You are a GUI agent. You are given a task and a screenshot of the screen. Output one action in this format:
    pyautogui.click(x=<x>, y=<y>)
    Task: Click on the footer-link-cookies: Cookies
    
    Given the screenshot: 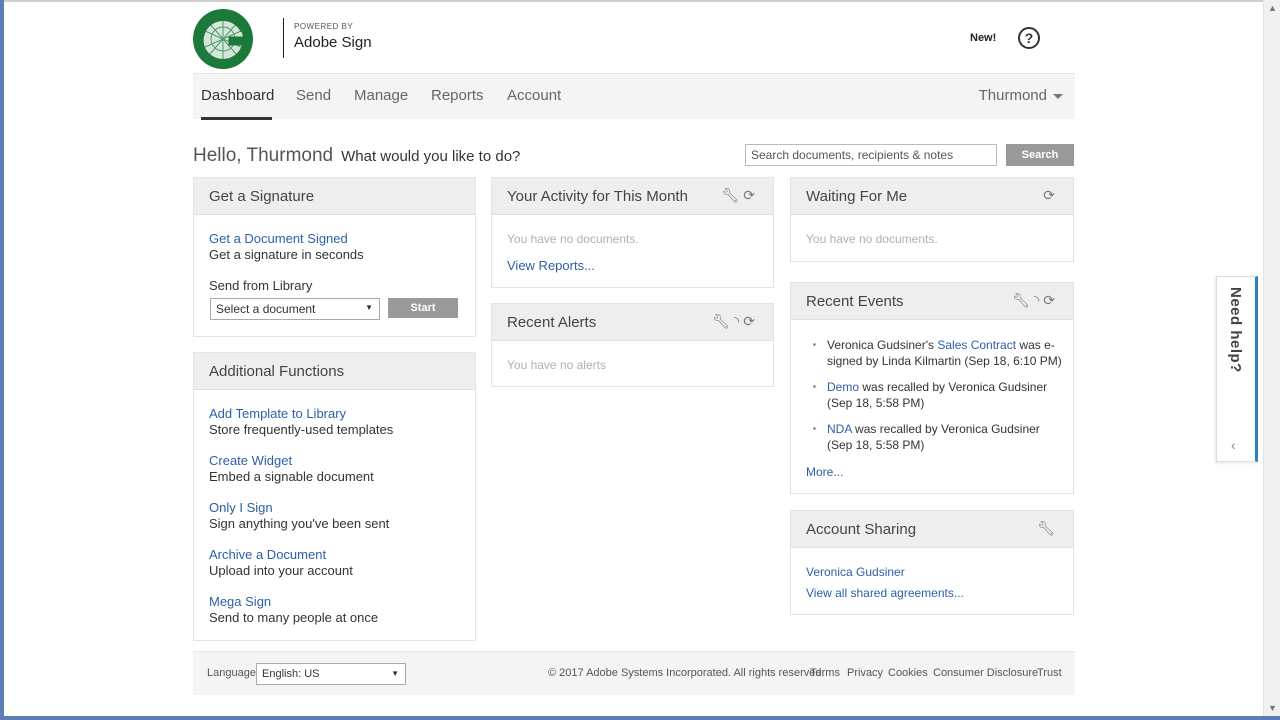 What is the action you would take?
    pyautogui.click(x=908, y=673)
    